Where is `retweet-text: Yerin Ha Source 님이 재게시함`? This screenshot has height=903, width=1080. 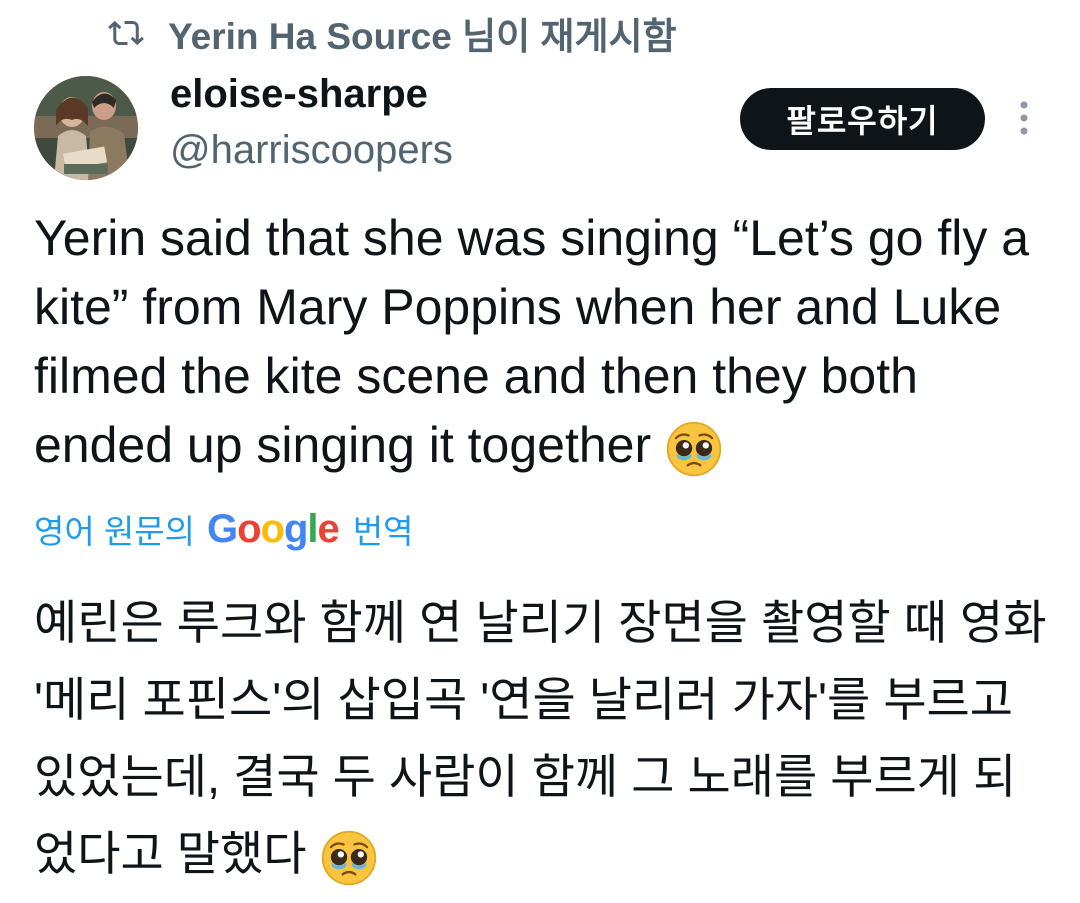
retweet-text: Yerin Ha Source 님이 재게시함 is located at coordinates (422, 33).